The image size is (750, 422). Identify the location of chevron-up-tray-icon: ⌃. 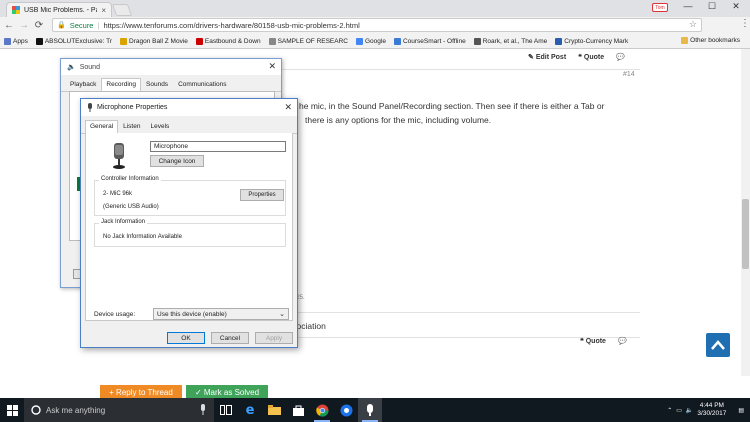
(669, 410).